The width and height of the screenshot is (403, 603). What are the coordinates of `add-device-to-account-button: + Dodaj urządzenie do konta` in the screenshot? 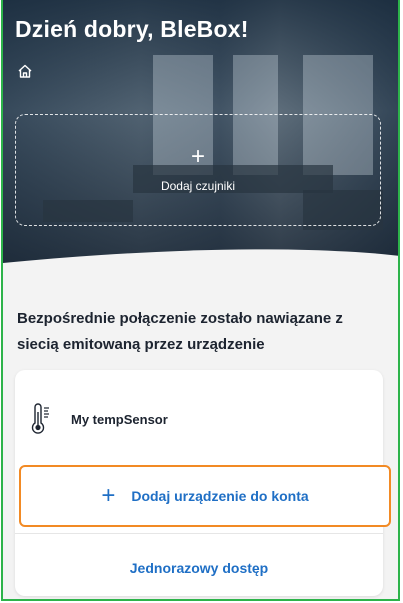 It's located at (205, 496).